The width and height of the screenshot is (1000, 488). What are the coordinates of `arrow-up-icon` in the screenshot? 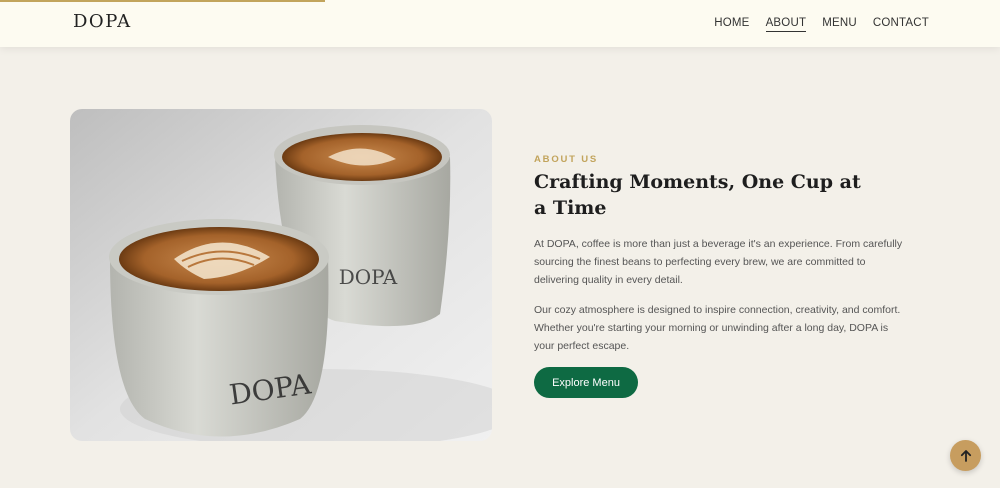 It's located at (965, 455).